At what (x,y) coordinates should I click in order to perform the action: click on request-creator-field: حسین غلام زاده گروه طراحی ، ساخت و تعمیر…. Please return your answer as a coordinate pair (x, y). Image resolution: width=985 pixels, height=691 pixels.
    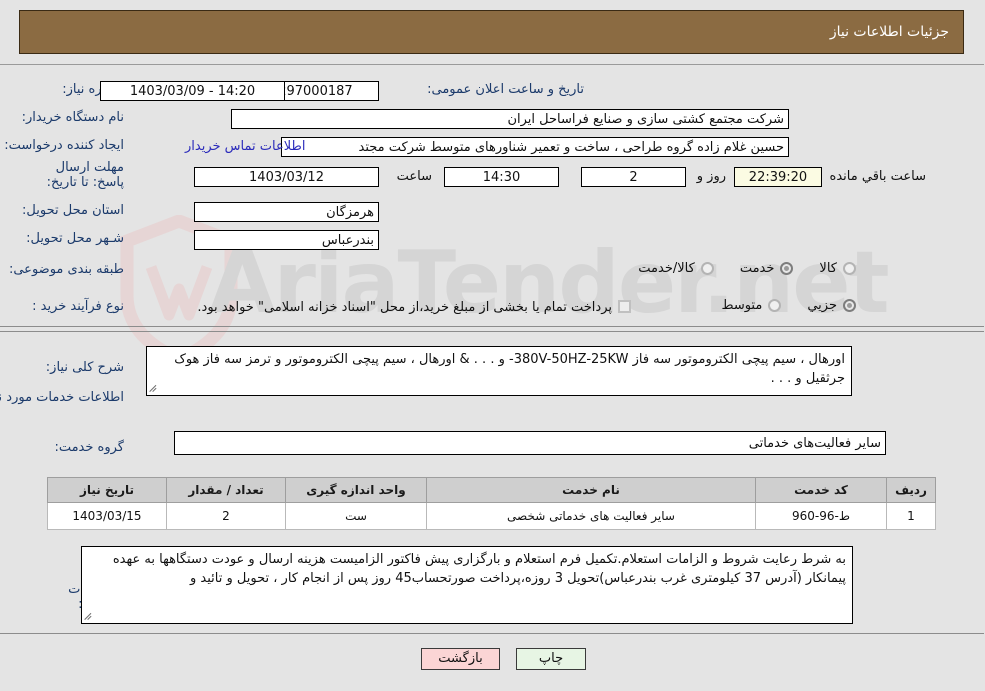
    Looking at the image, I should click on (536, 147).